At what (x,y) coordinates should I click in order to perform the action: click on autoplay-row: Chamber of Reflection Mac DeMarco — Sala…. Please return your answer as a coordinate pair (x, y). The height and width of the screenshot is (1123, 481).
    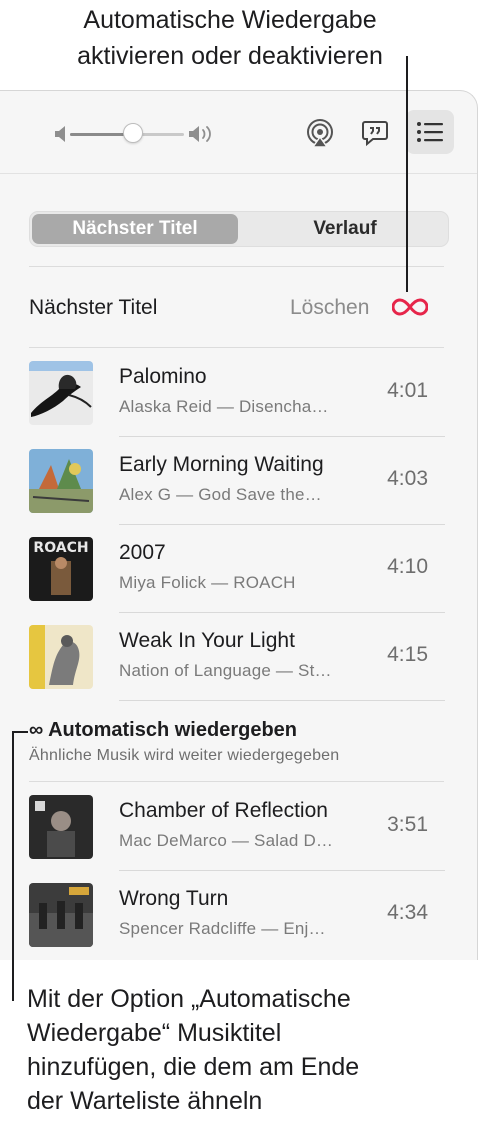
    Looking at the image, I should click on (239, 827).